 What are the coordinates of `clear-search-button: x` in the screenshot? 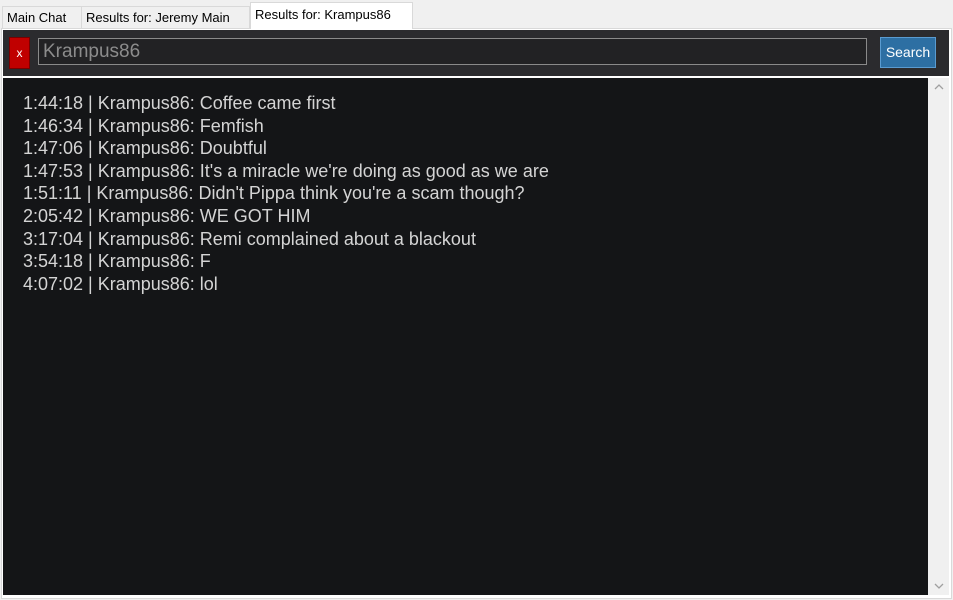 It's located at (19, 53).